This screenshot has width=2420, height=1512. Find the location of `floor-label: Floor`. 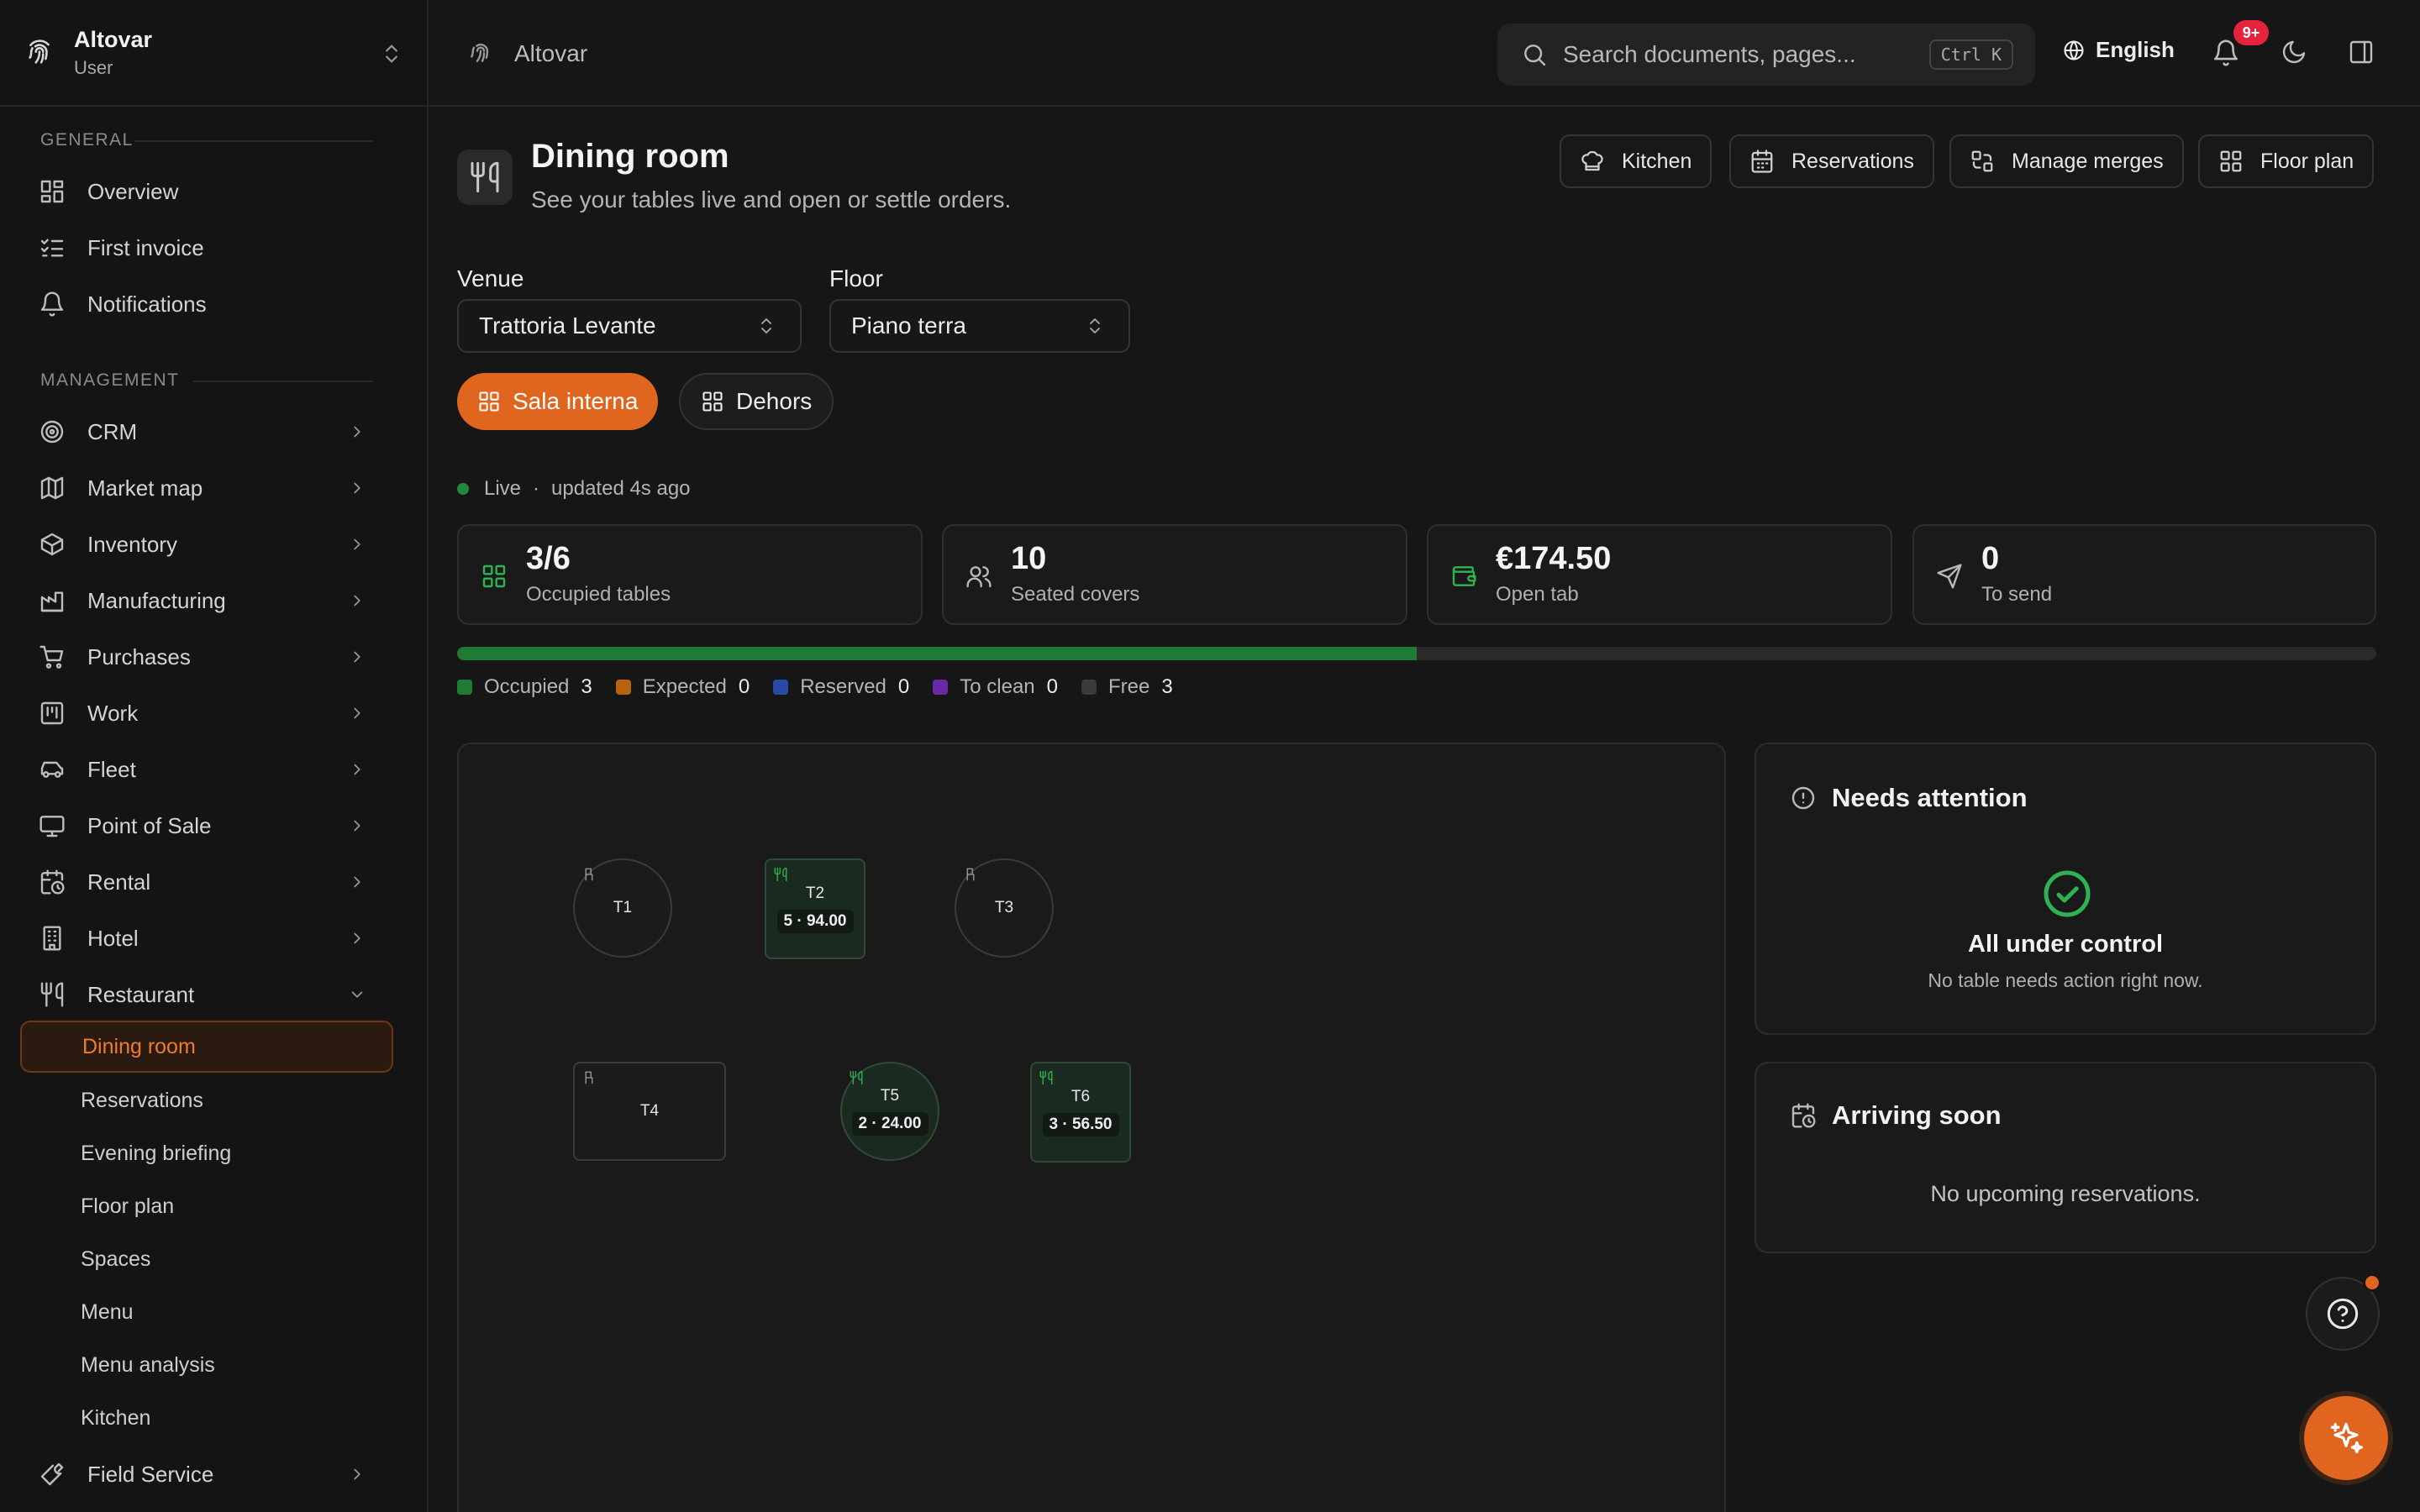

floor-label: Floor is located at coordinates (856, 278).